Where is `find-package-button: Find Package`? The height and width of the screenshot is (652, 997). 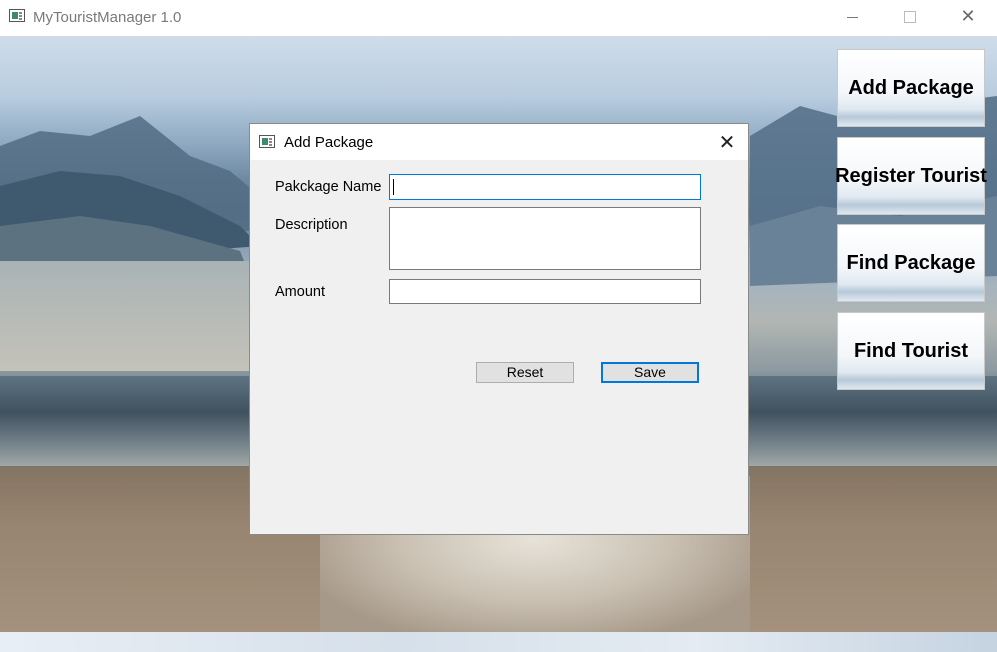
find-package-button: Find Package is located at coordinates (911, 263).